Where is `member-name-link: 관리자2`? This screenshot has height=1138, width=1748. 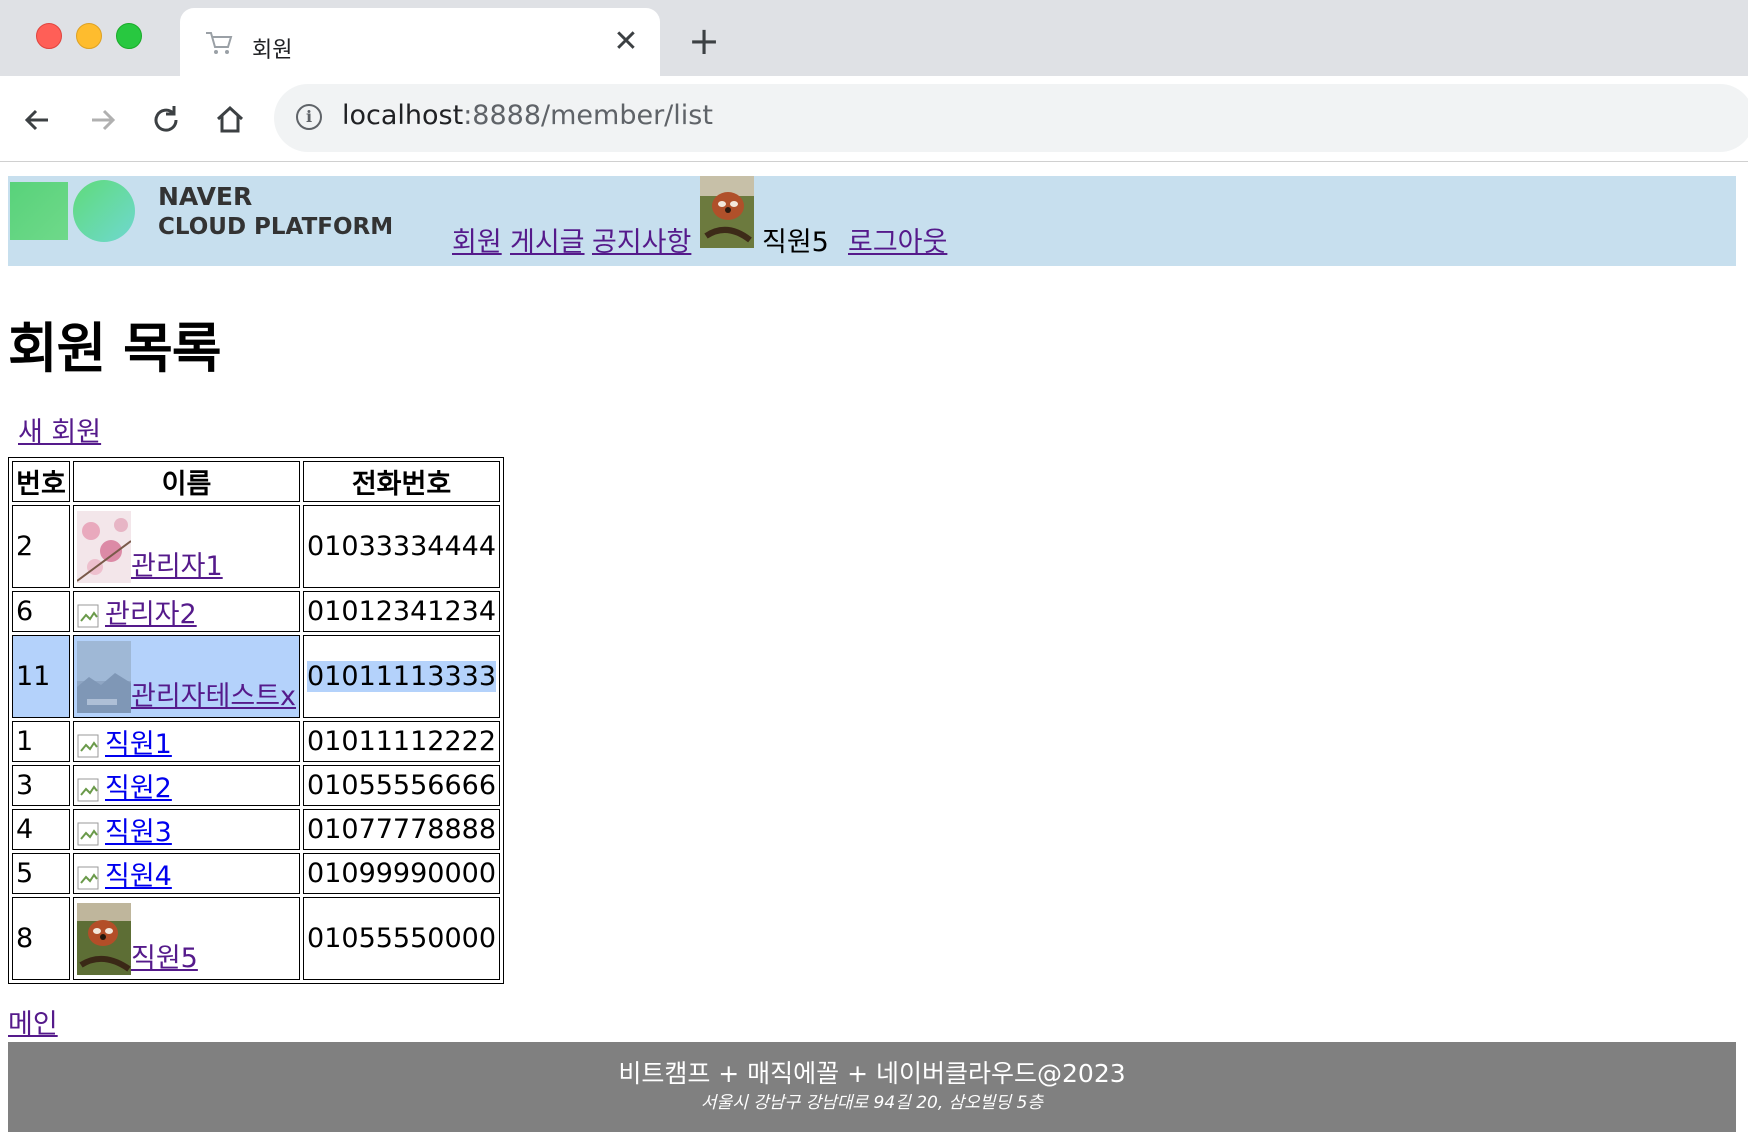 member-name-link: 관리자2 is located at coordinates (151, 611).